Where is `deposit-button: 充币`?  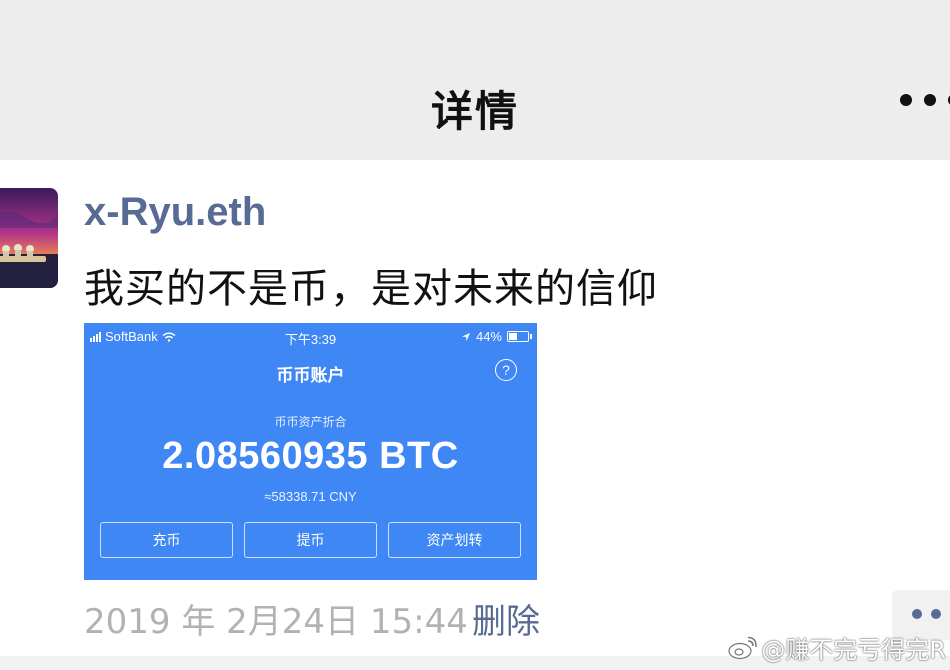 deposit-button: 充币 is located at coordinates (166, 540).